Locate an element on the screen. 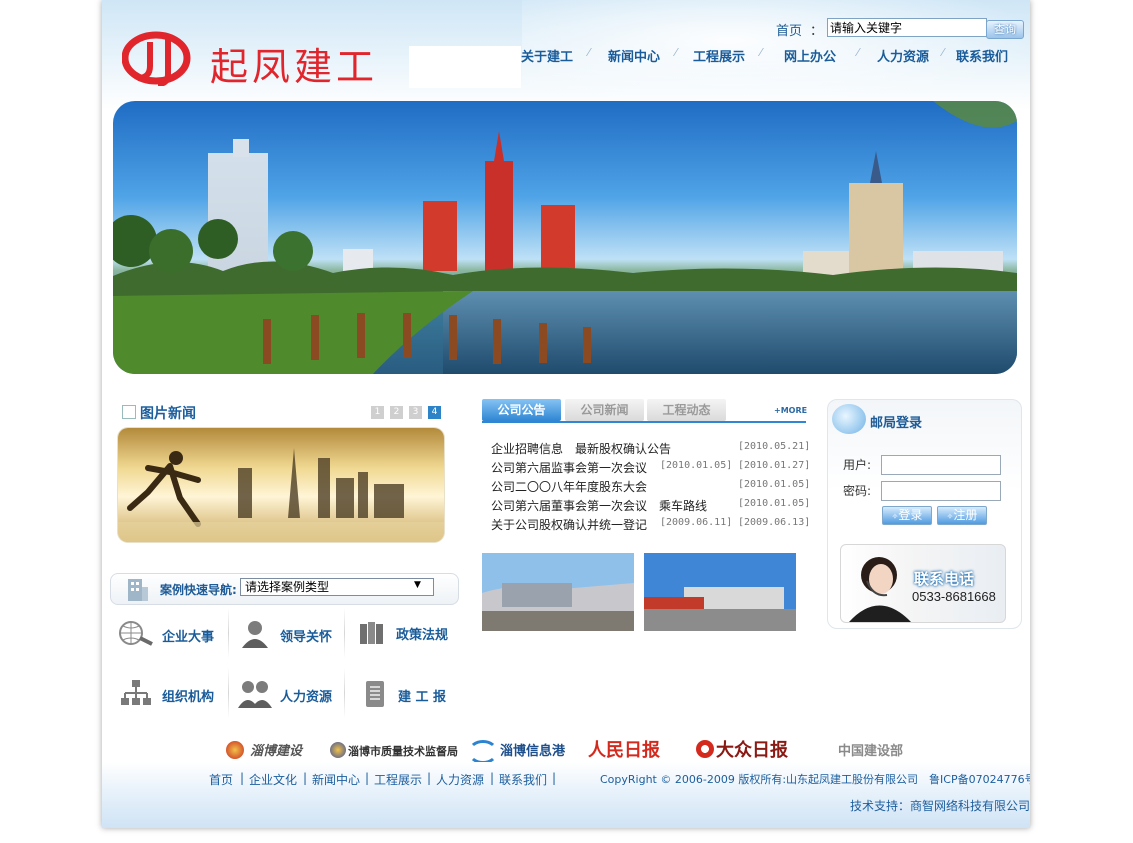  partner-info-port: 淄博信息港 is located at coordinates (532, 749).